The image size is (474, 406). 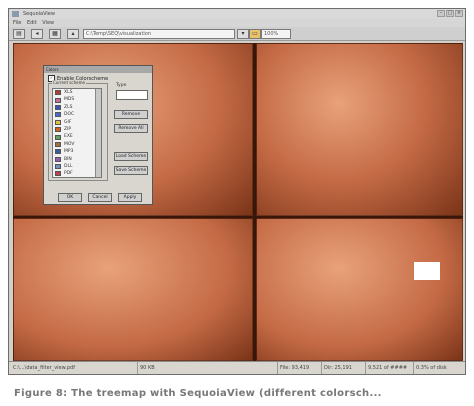 I want to click on extension-item: ZLS, so click(x=77, y=107).